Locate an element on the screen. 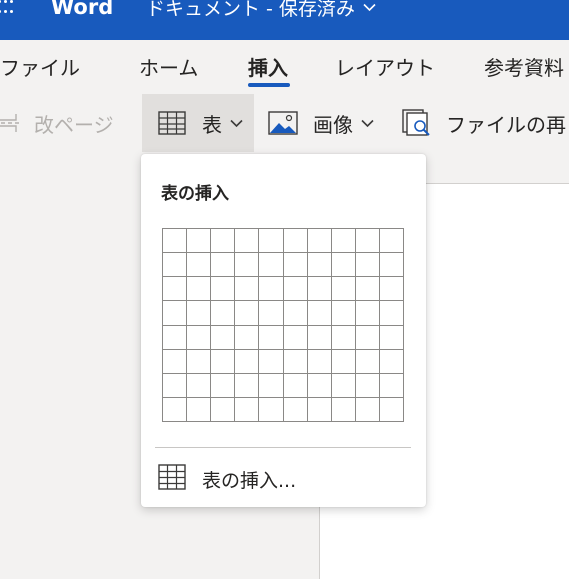 The image size is (569, 579). app-launcher-icon is located at coordinates (7, 8).